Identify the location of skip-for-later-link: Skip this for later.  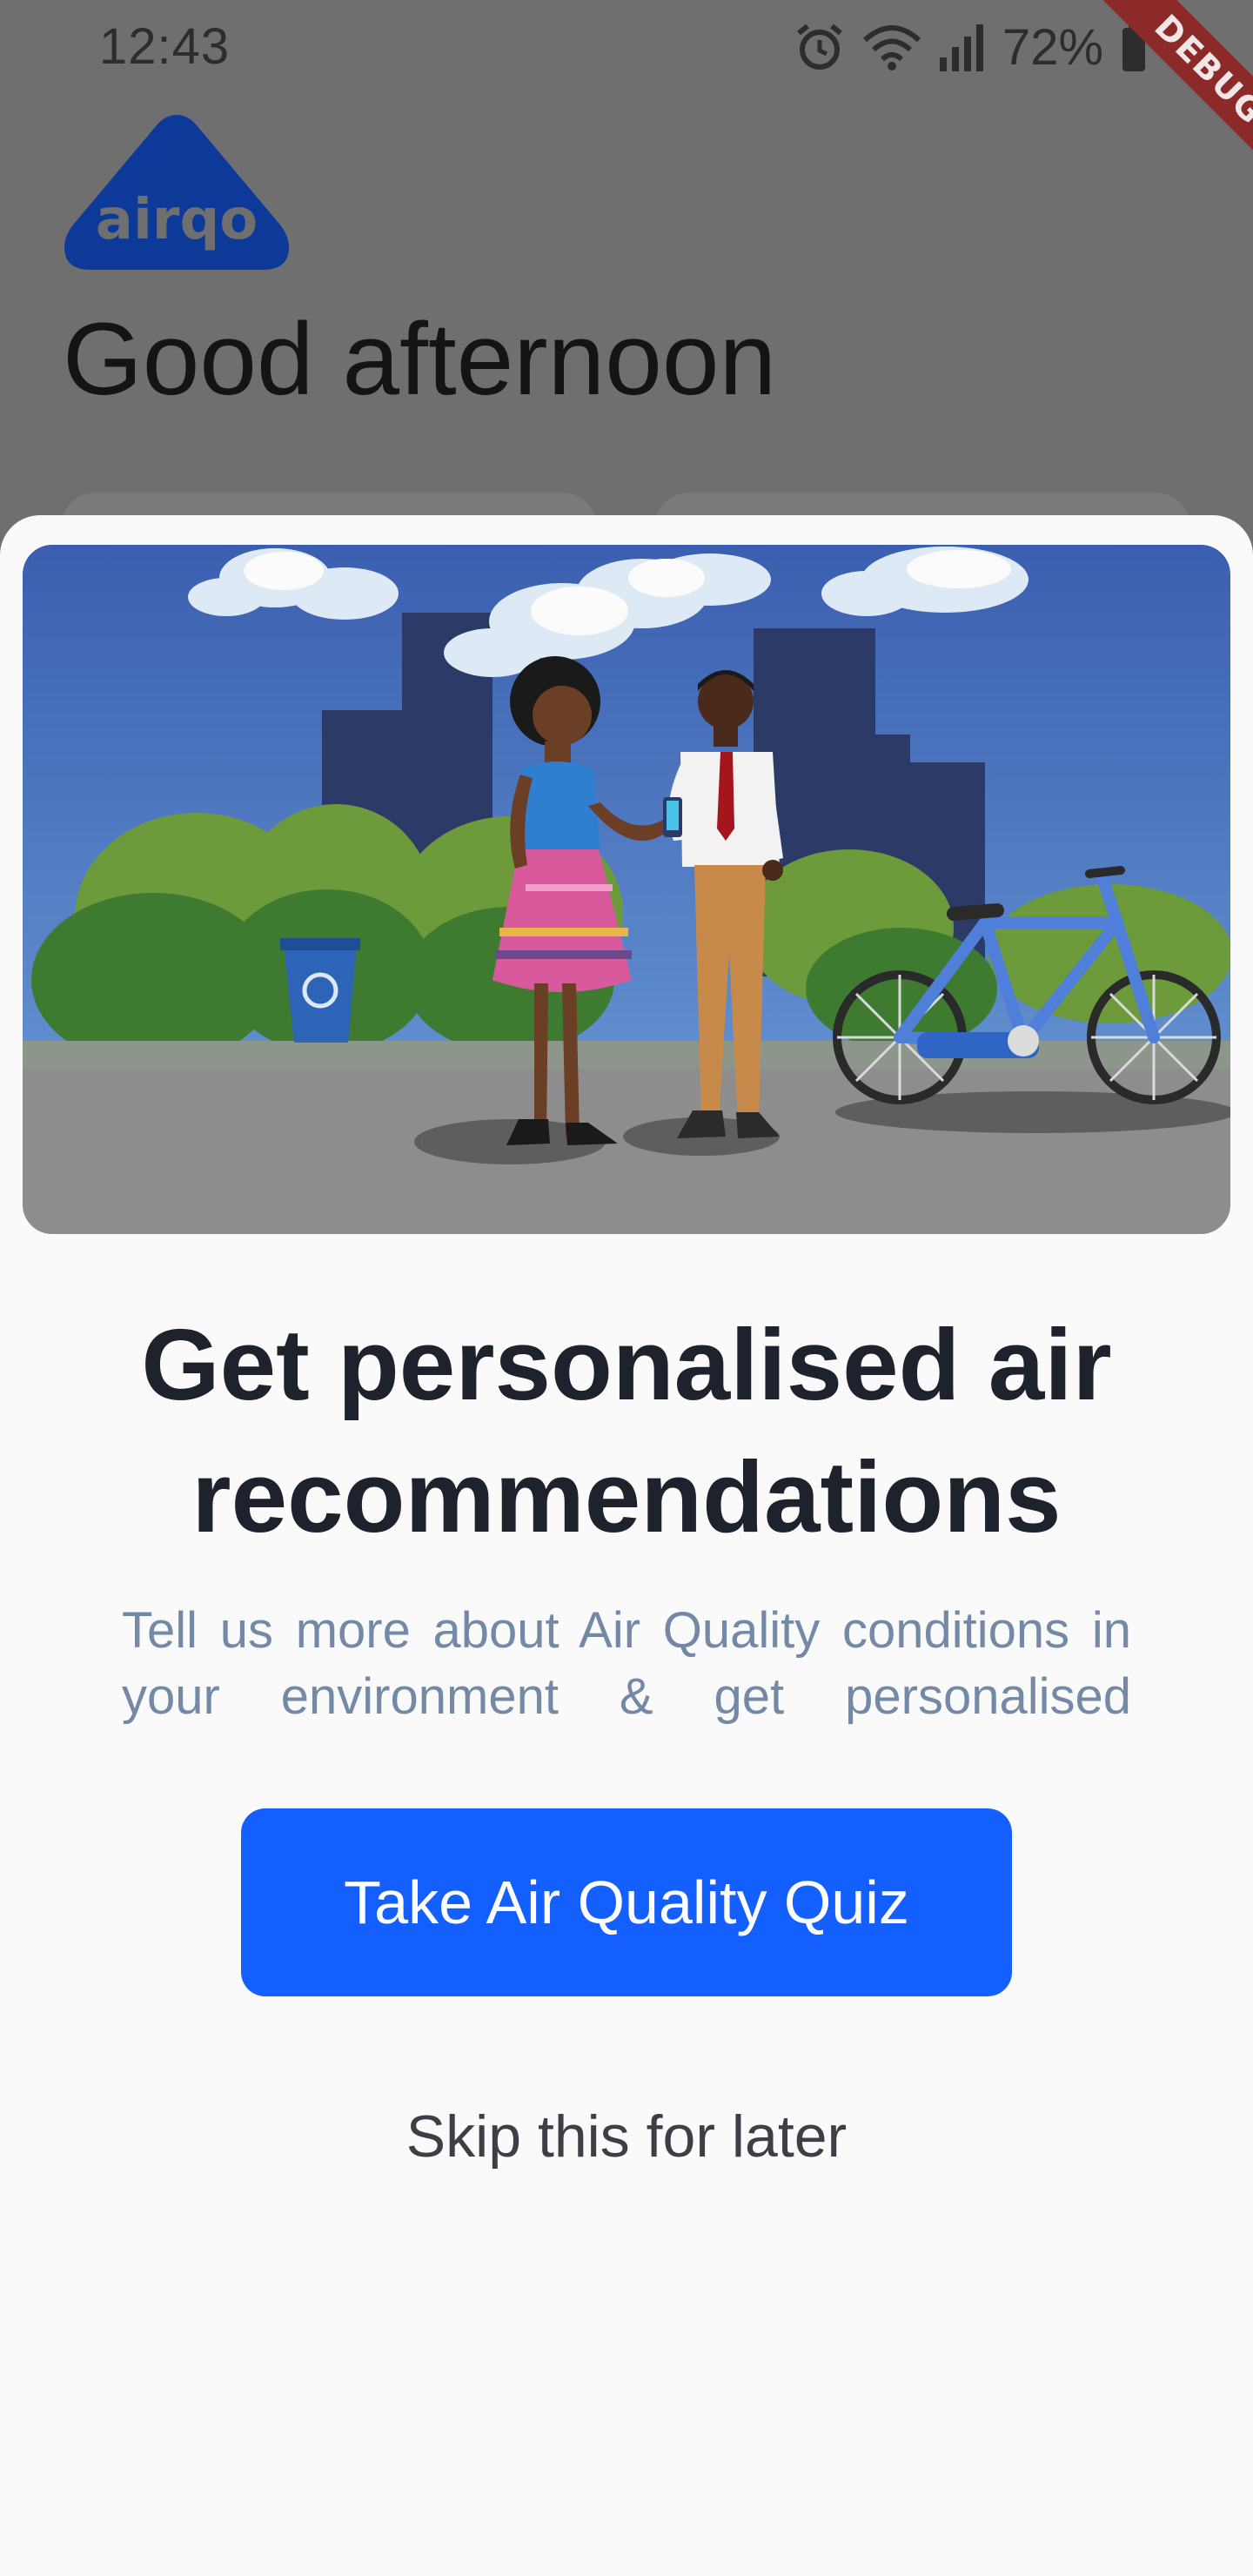
(626, 2136).